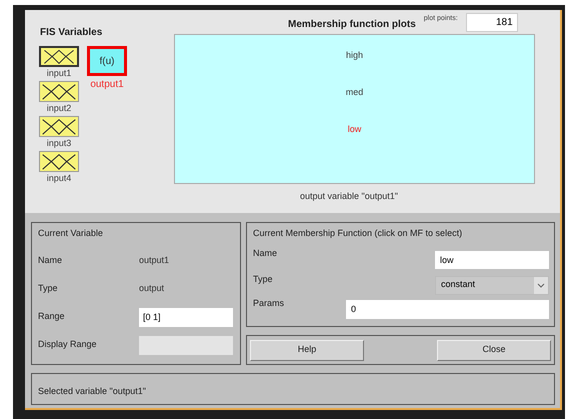 Image resolution: width=575 pixels, height=419 pixels. I want to click on variable-label: input1, so click(59, 73).